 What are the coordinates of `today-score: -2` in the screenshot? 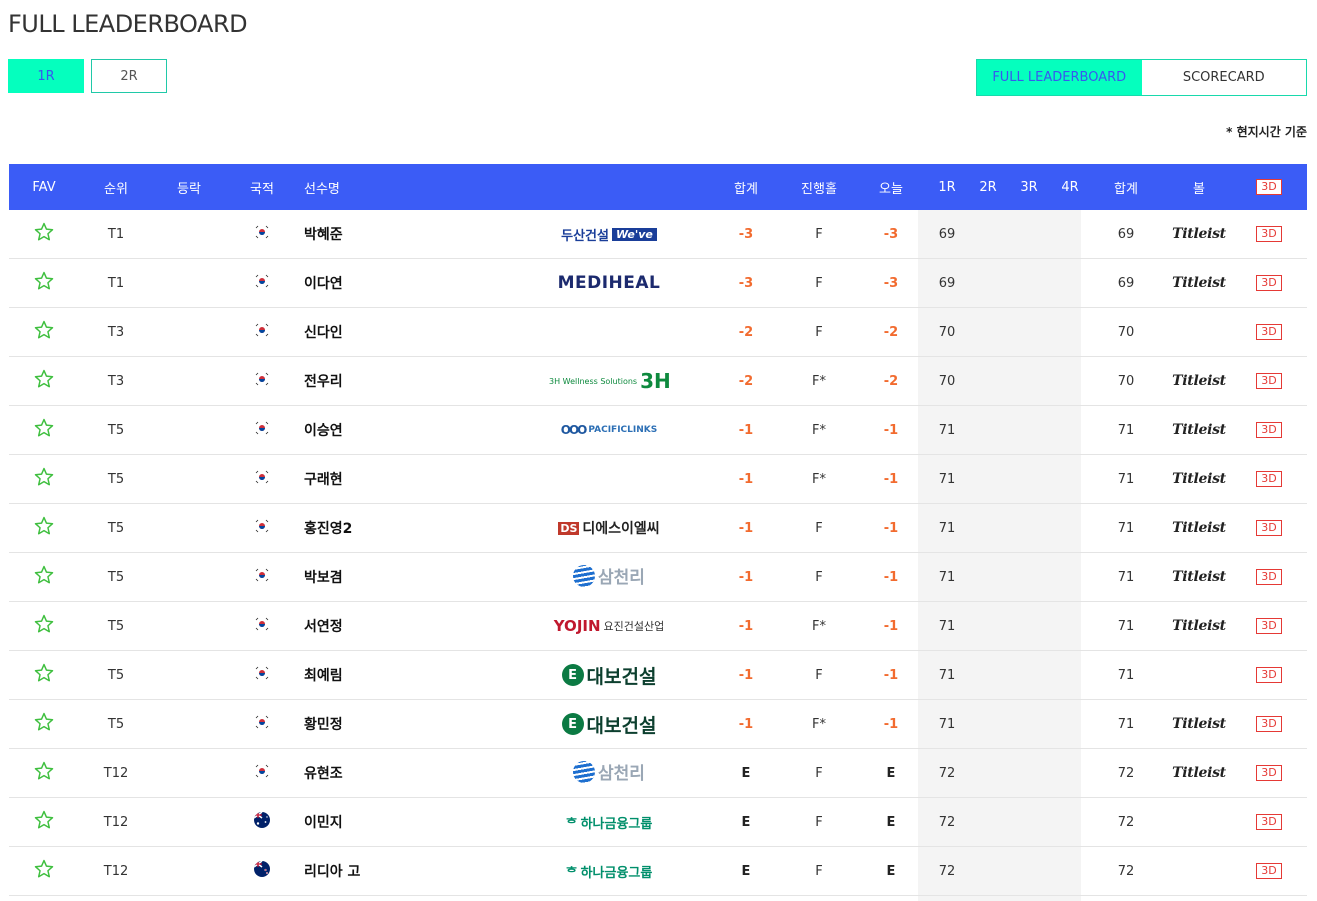 It's located at (891, 332).